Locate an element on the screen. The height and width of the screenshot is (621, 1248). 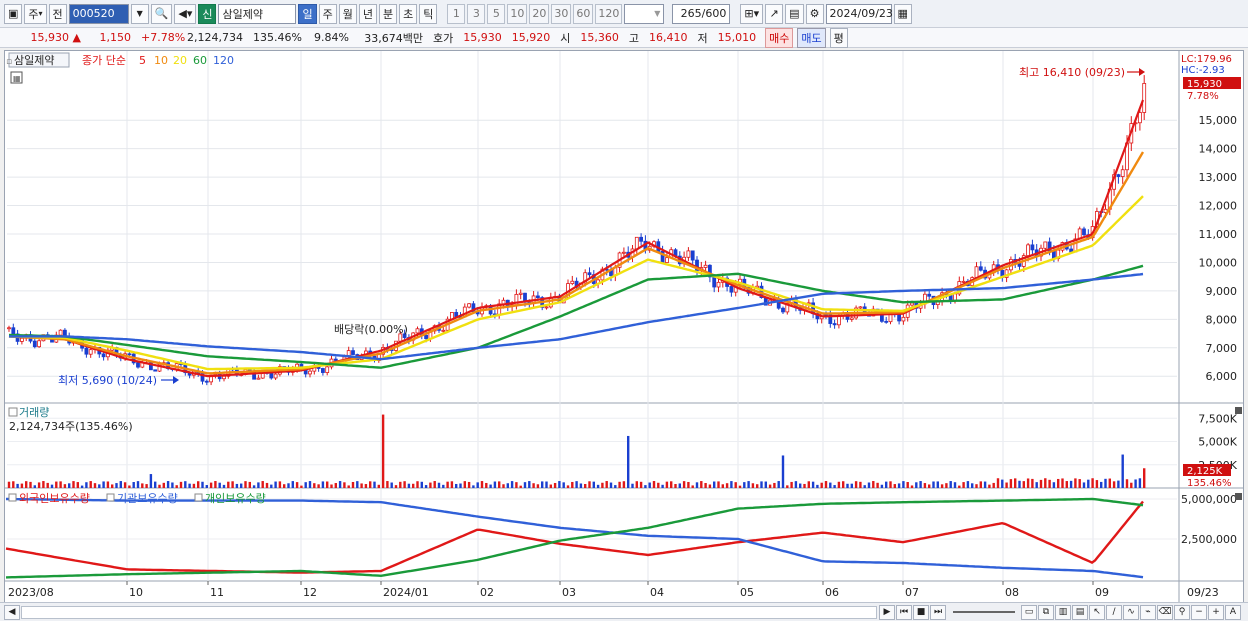
period-year: 년 is located at coordinates (367, 13).